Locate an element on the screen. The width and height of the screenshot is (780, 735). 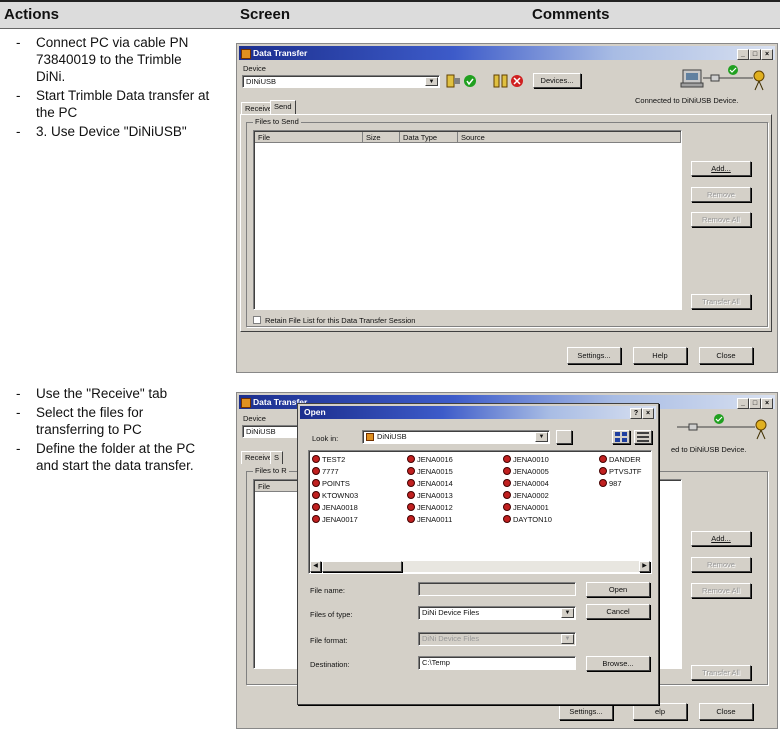
destination-value: C:\Temp is located at coordinates (436, 662).